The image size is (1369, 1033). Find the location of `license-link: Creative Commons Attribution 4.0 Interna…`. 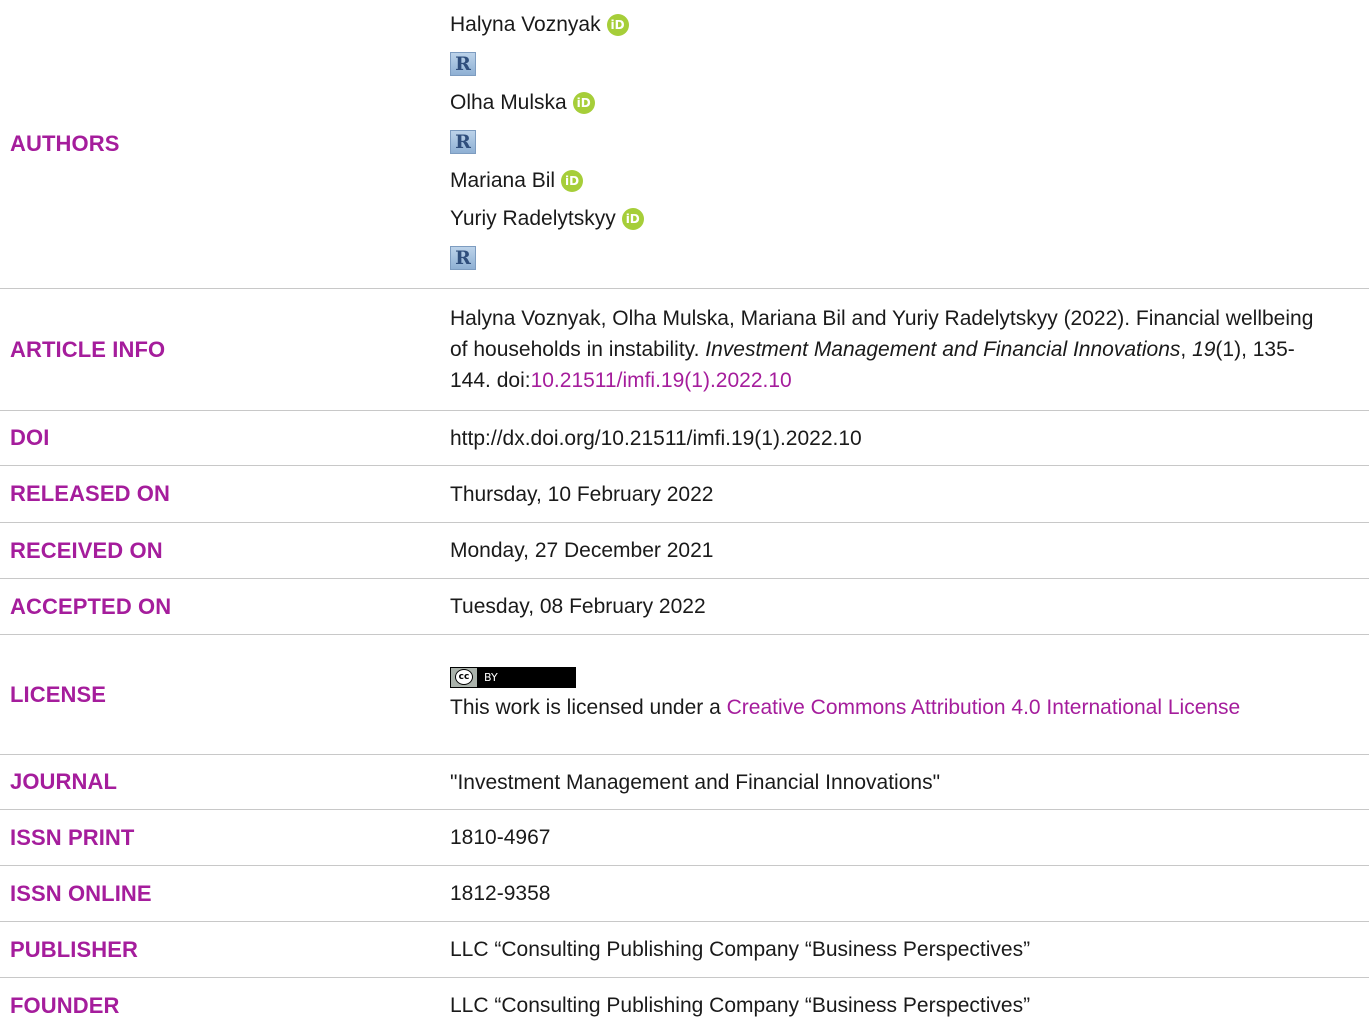

license-link: Creative Commons Attribution 4.0 Interna… is located at coordinates (984, 707).